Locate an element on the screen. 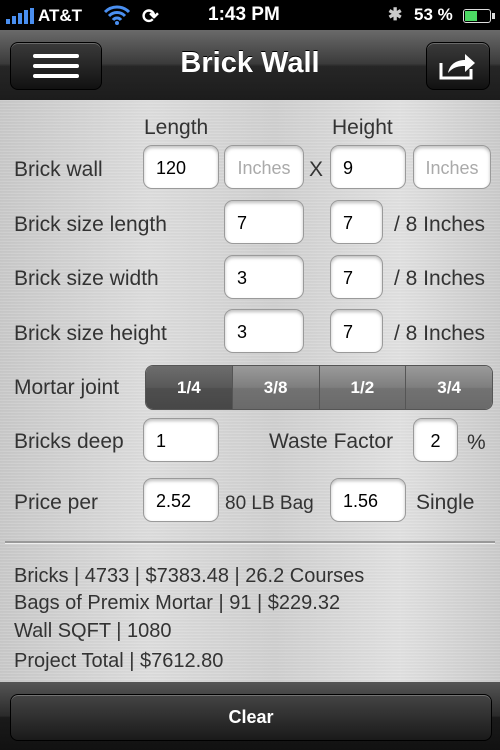 This screenshot has height=750, width=500. waste-factor-input: 2 is located at coordinates (435, 440).